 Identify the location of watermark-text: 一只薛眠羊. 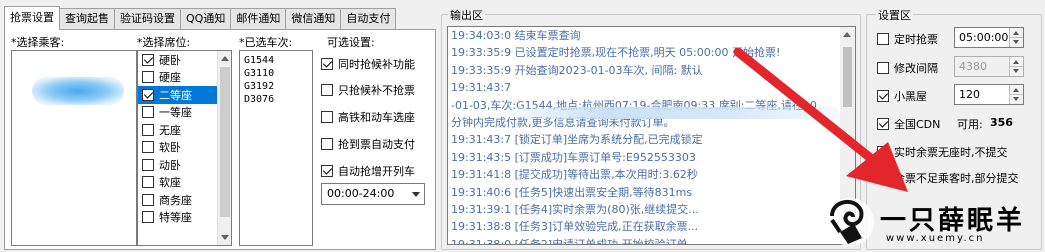
(953, 221).